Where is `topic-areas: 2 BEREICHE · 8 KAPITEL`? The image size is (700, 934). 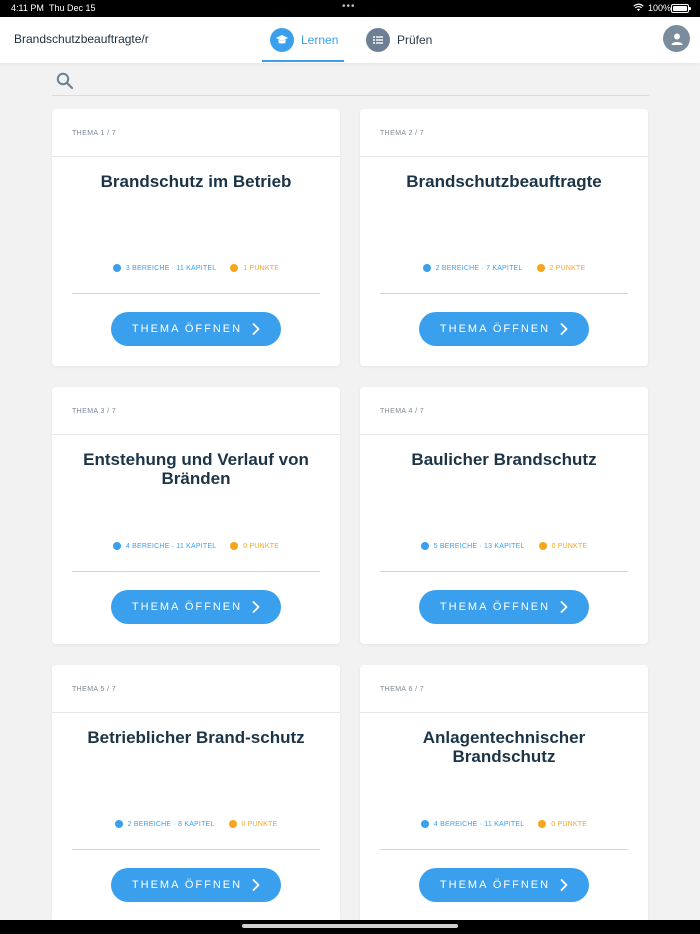
topic-areas: 2 BEREICHE · 8 KAPITEL is located at coordinates (171, 824).